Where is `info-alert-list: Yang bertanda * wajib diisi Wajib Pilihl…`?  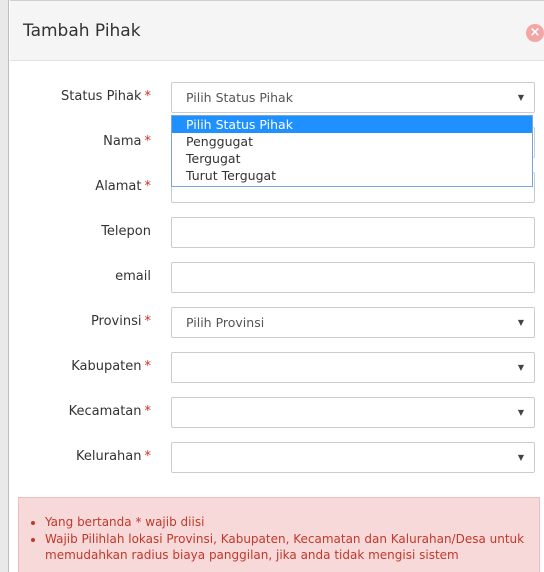 info-alert-list: Yang bertanda * wajib diisi Wajib Pilihl… is located at coordinates (285, 538).